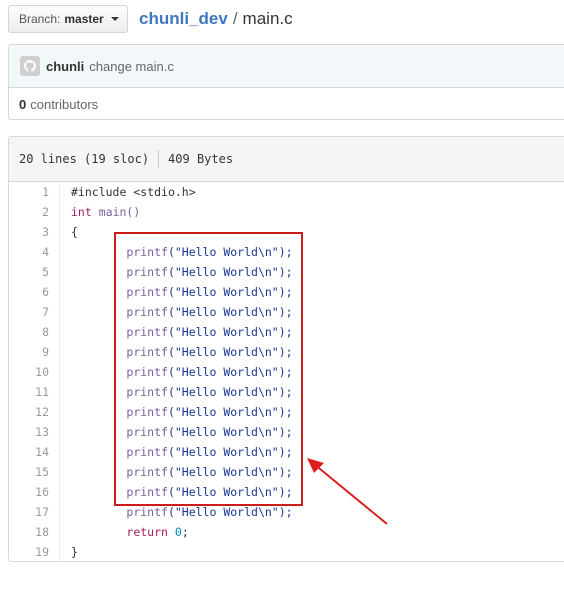 The width and height of the screenshot is (564, 604). Describe the element at coordinates (201, 159) in the screenshot. I see `file-size: 409 Bytes` at that location.